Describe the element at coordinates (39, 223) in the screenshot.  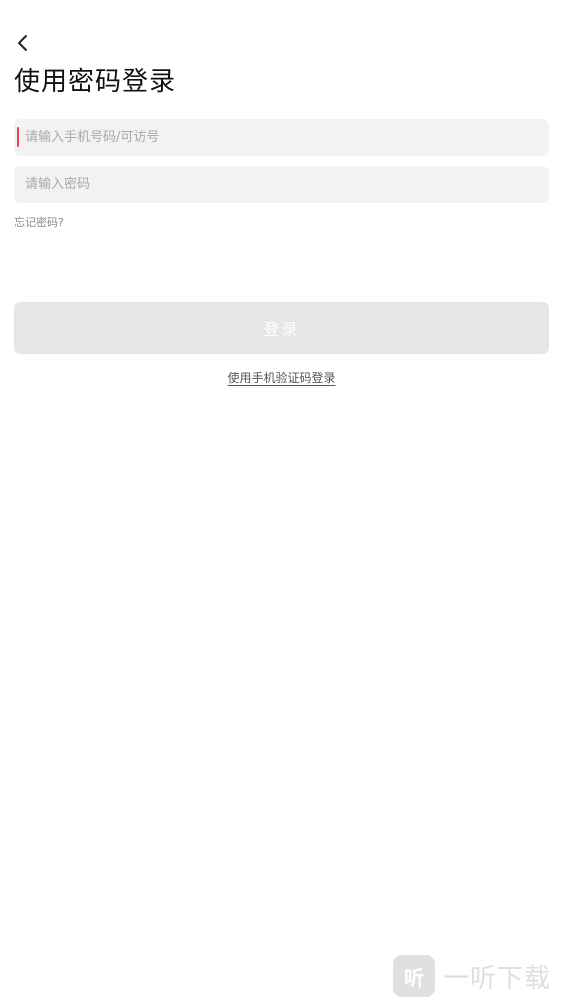
I see `forgot-password-link: 忘记密码?` at that location.